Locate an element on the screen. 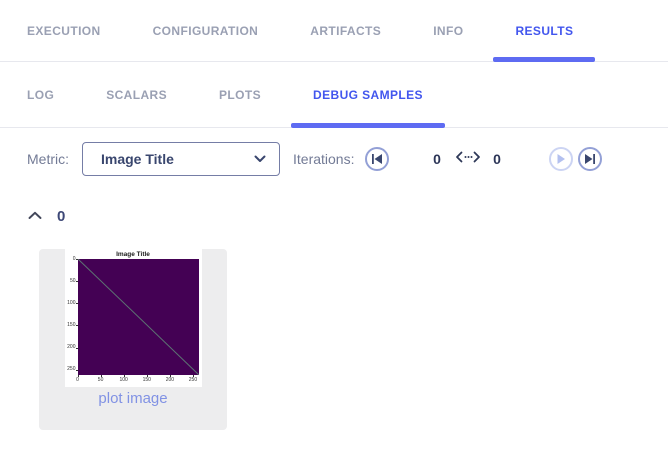  metric-label: Metric: is located at coordinates (48, 159).